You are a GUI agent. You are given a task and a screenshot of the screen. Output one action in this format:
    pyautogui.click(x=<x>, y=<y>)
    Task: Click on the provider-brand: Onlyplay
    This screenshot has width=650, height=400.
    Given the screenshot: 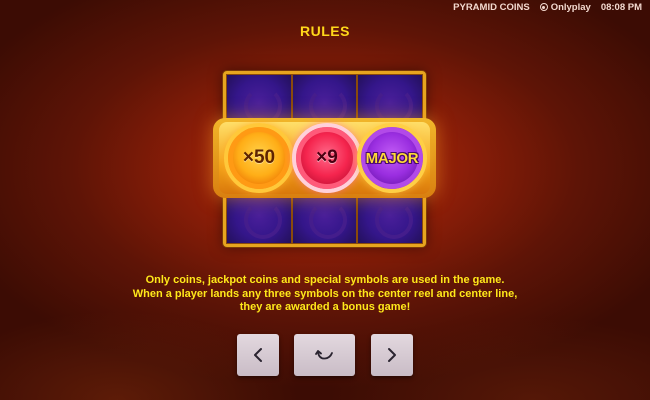 What is the action you would take?
    pyautogui.click(x=565, y=7)
    